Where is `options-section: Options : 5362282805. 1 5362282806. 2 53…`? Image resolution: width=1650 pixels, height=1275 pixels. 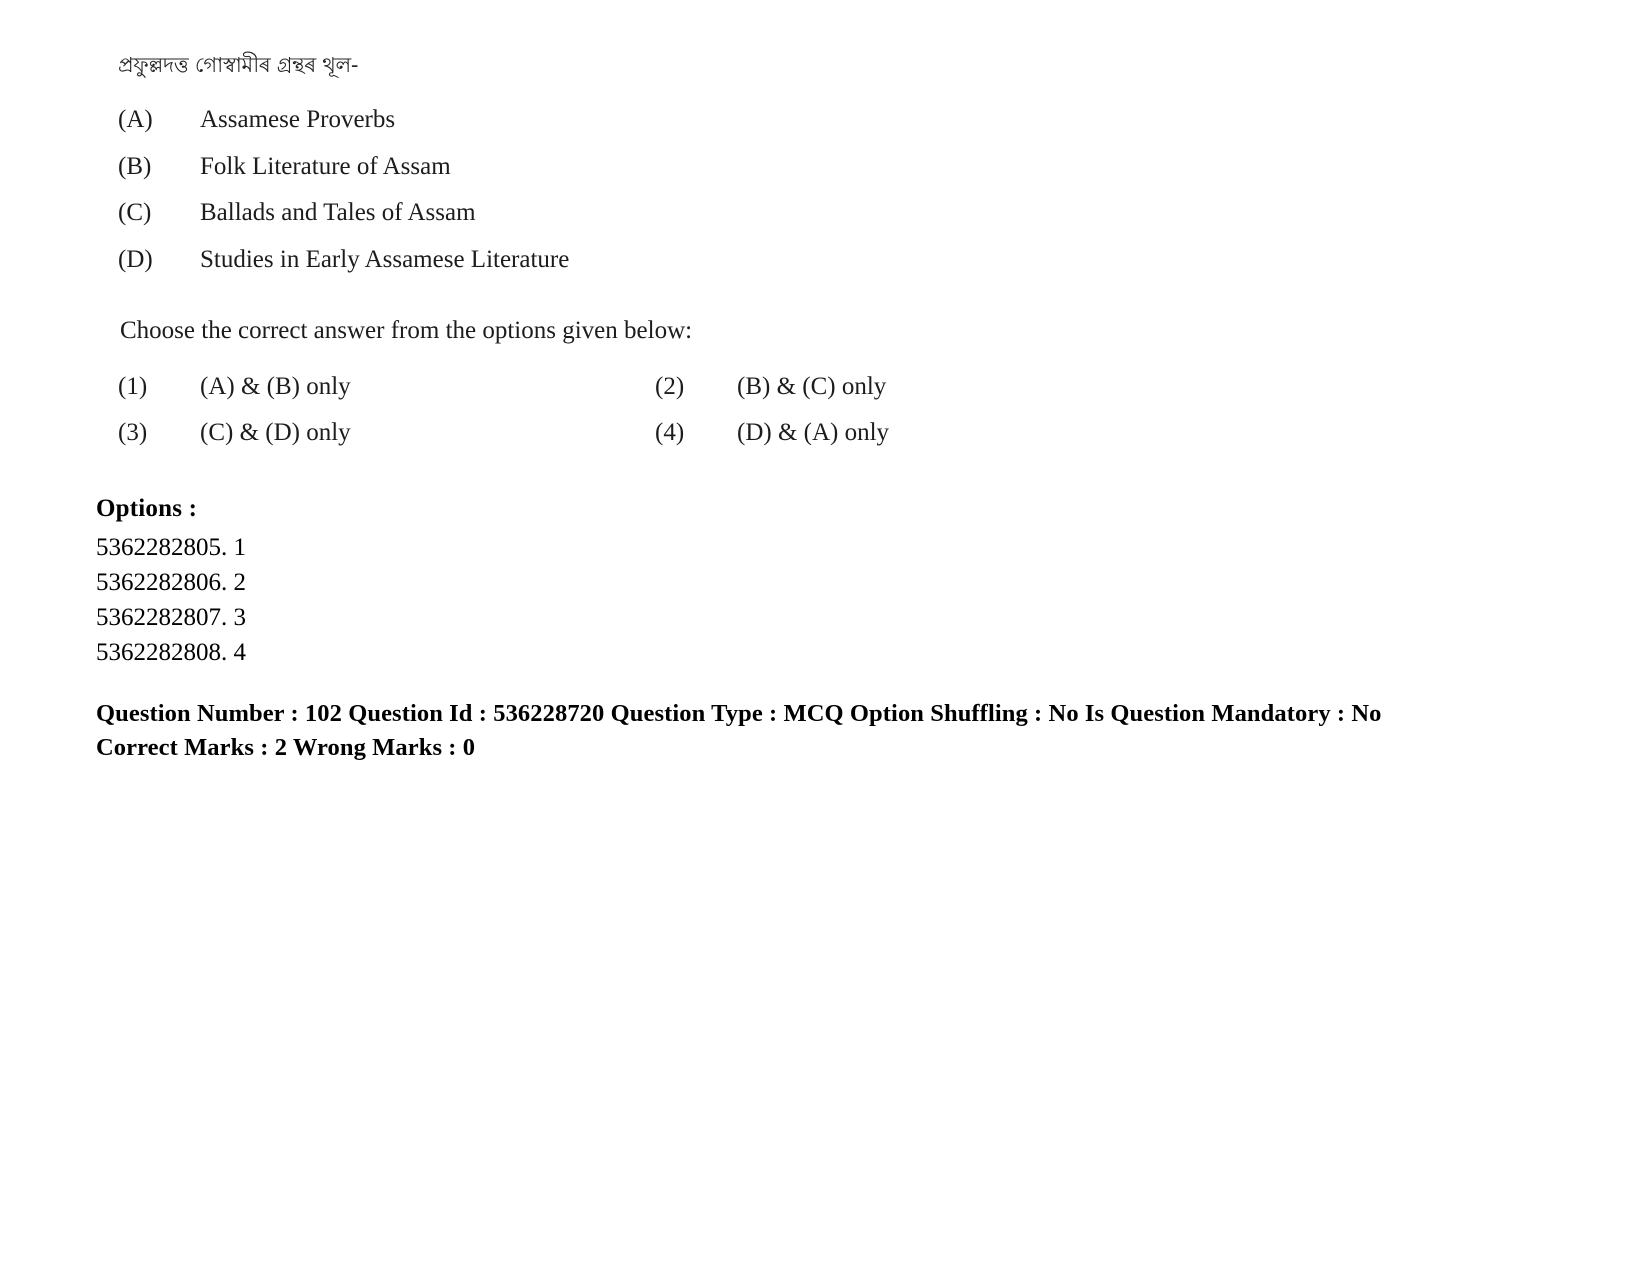
options-section: Options : 5362282805. 1 5362282806. 2 53… is located at coordinates (546, 581).